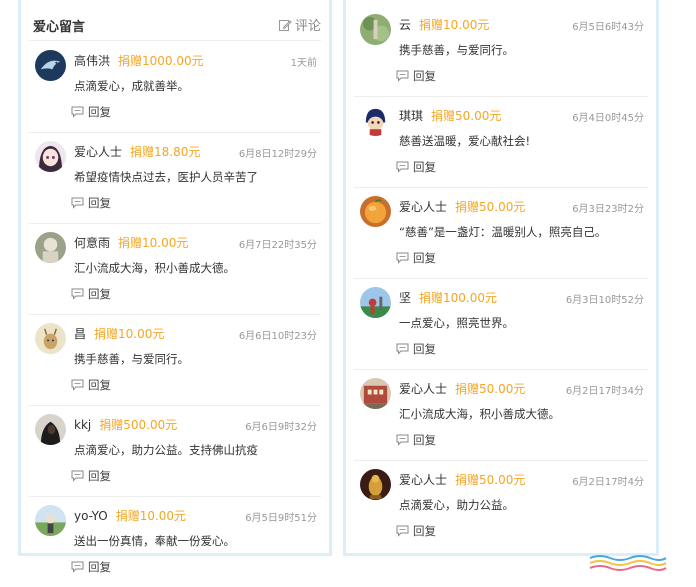 This screenshot has height=587, width=696. Describe the element at coordinates (131, 359) in the screenshot. I see `comment-message: 携手慈善，与爱同行。` at that location.